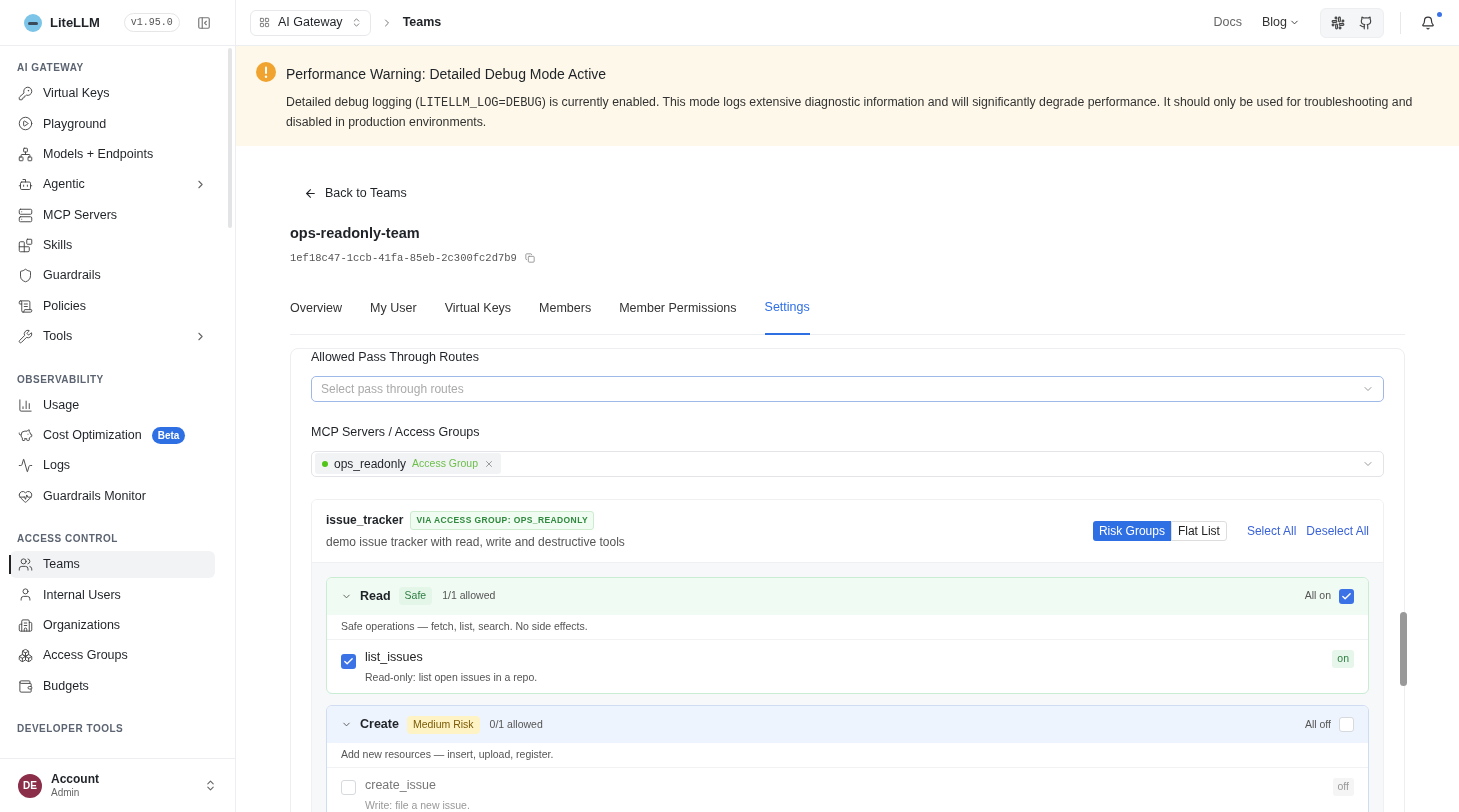 Image resolution: width=1459 pixels, height=812 pixels. What do you see at coordinates (112, 337) in the screenshot?
I see `sidebar-item: Tools` at bounding box center [112, 337].